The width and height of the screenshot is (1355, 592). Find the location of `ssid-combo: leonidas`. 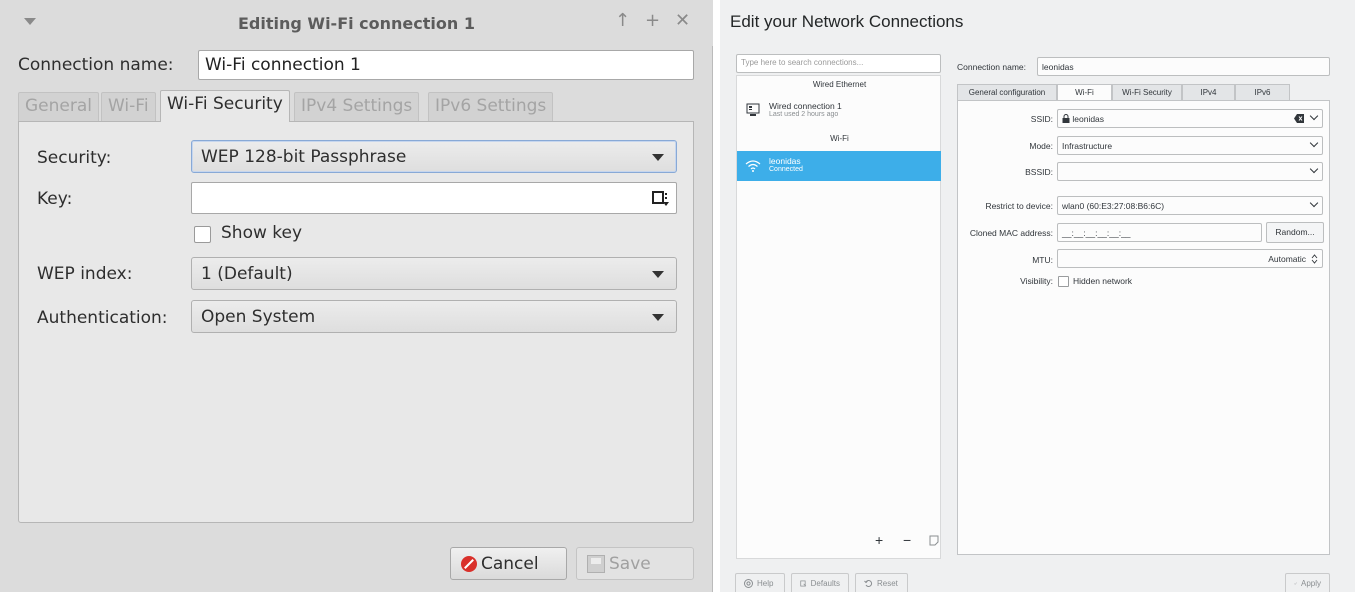

ssid-combo: leonidas is located at coordinates (1190, 118).